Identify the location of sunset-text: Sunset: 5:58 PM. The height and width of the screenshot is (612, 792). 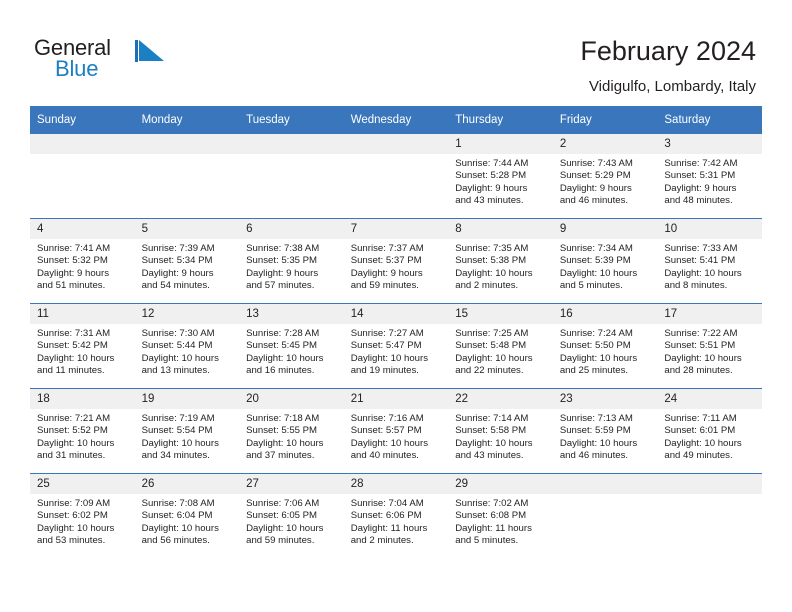
(491, 431).